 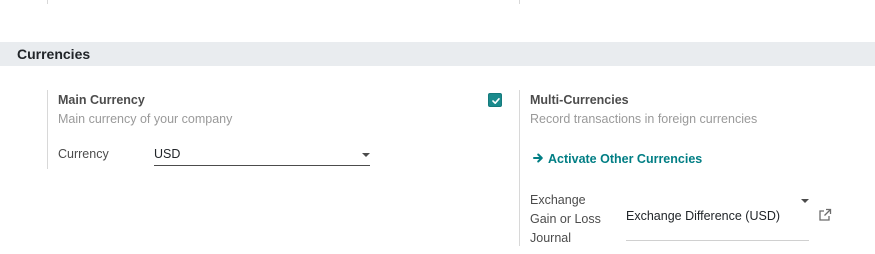 What do you see at coordinates (717, 240) in the screenshot?
I see `exchange-journal-underline` at bounding box center [717, 240].